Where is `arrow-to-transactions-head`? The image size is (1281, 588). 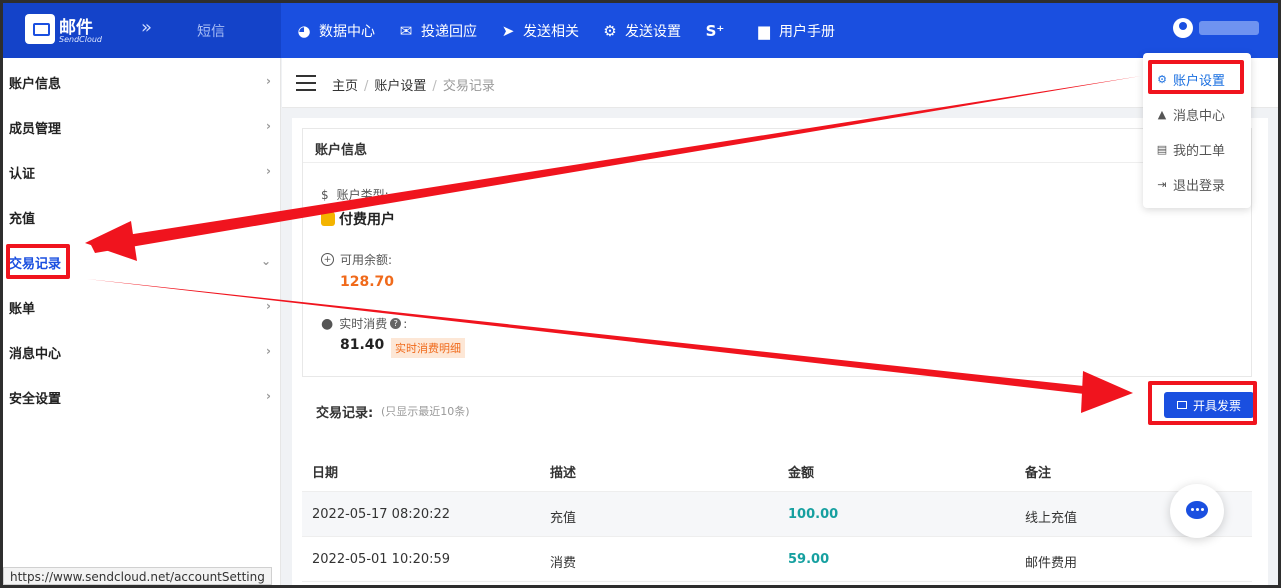 arrow-to-transactions-head is located at coordinates (111, 241).